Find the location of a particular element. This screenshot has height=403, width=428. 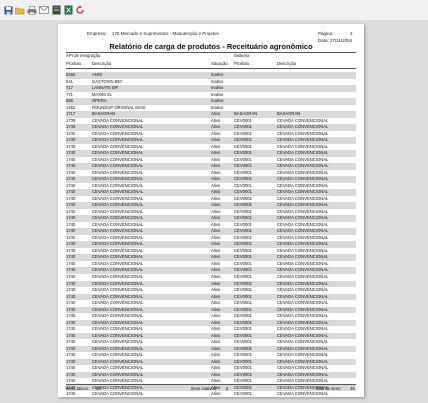

itens-inativos-label: Itens inativos: is located at coordinates (204, 388).